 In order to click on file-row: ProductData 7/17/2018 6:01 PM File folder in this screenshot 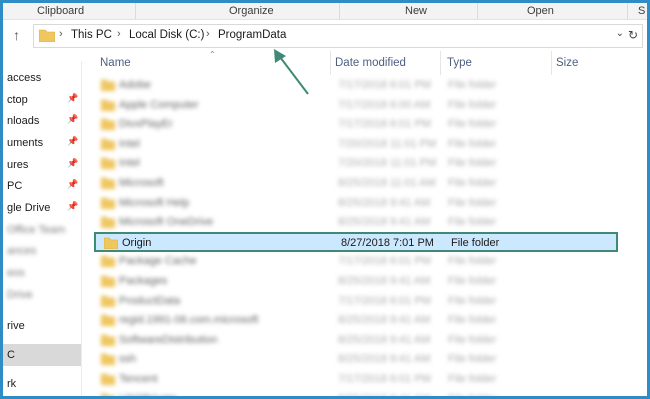, I will do `click(367, 301)`.